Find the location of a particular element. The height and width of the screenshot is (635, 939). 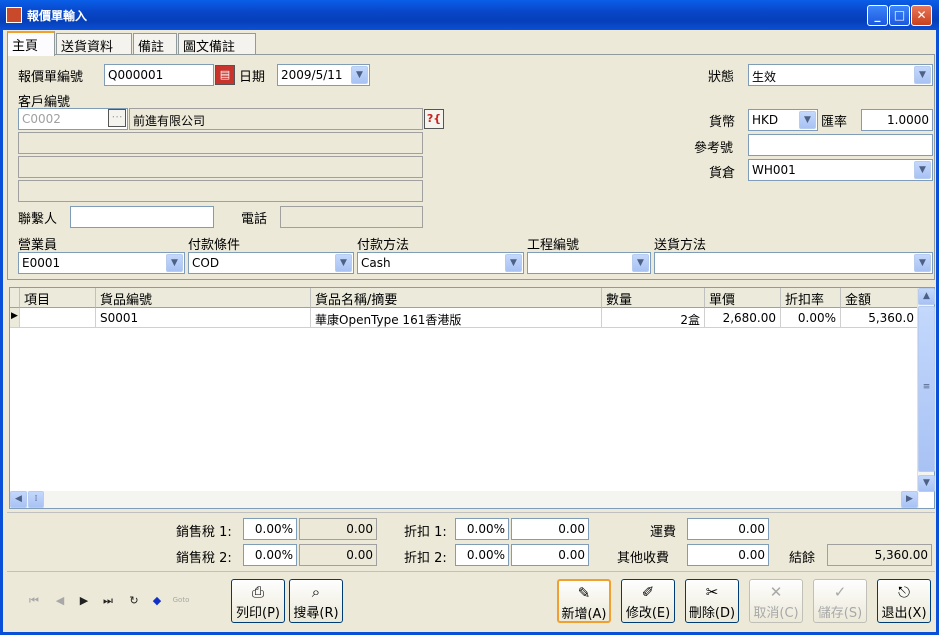

refresh-icon: ↻ is located at coordinates (134, 602).